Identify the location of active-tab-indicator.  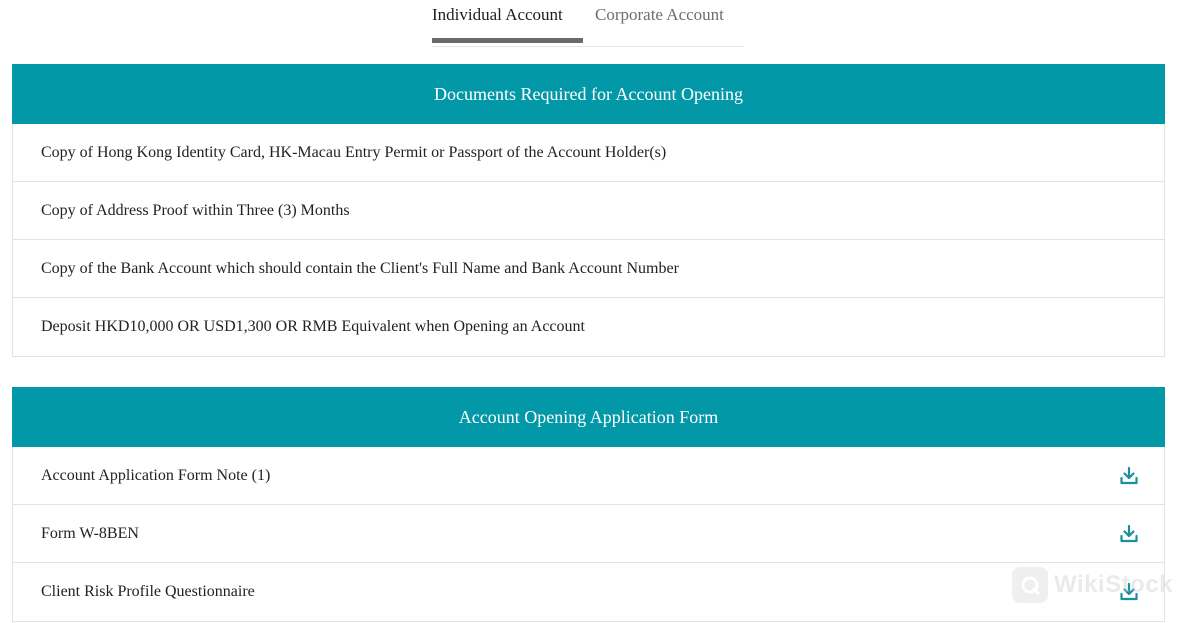
(507, 40).